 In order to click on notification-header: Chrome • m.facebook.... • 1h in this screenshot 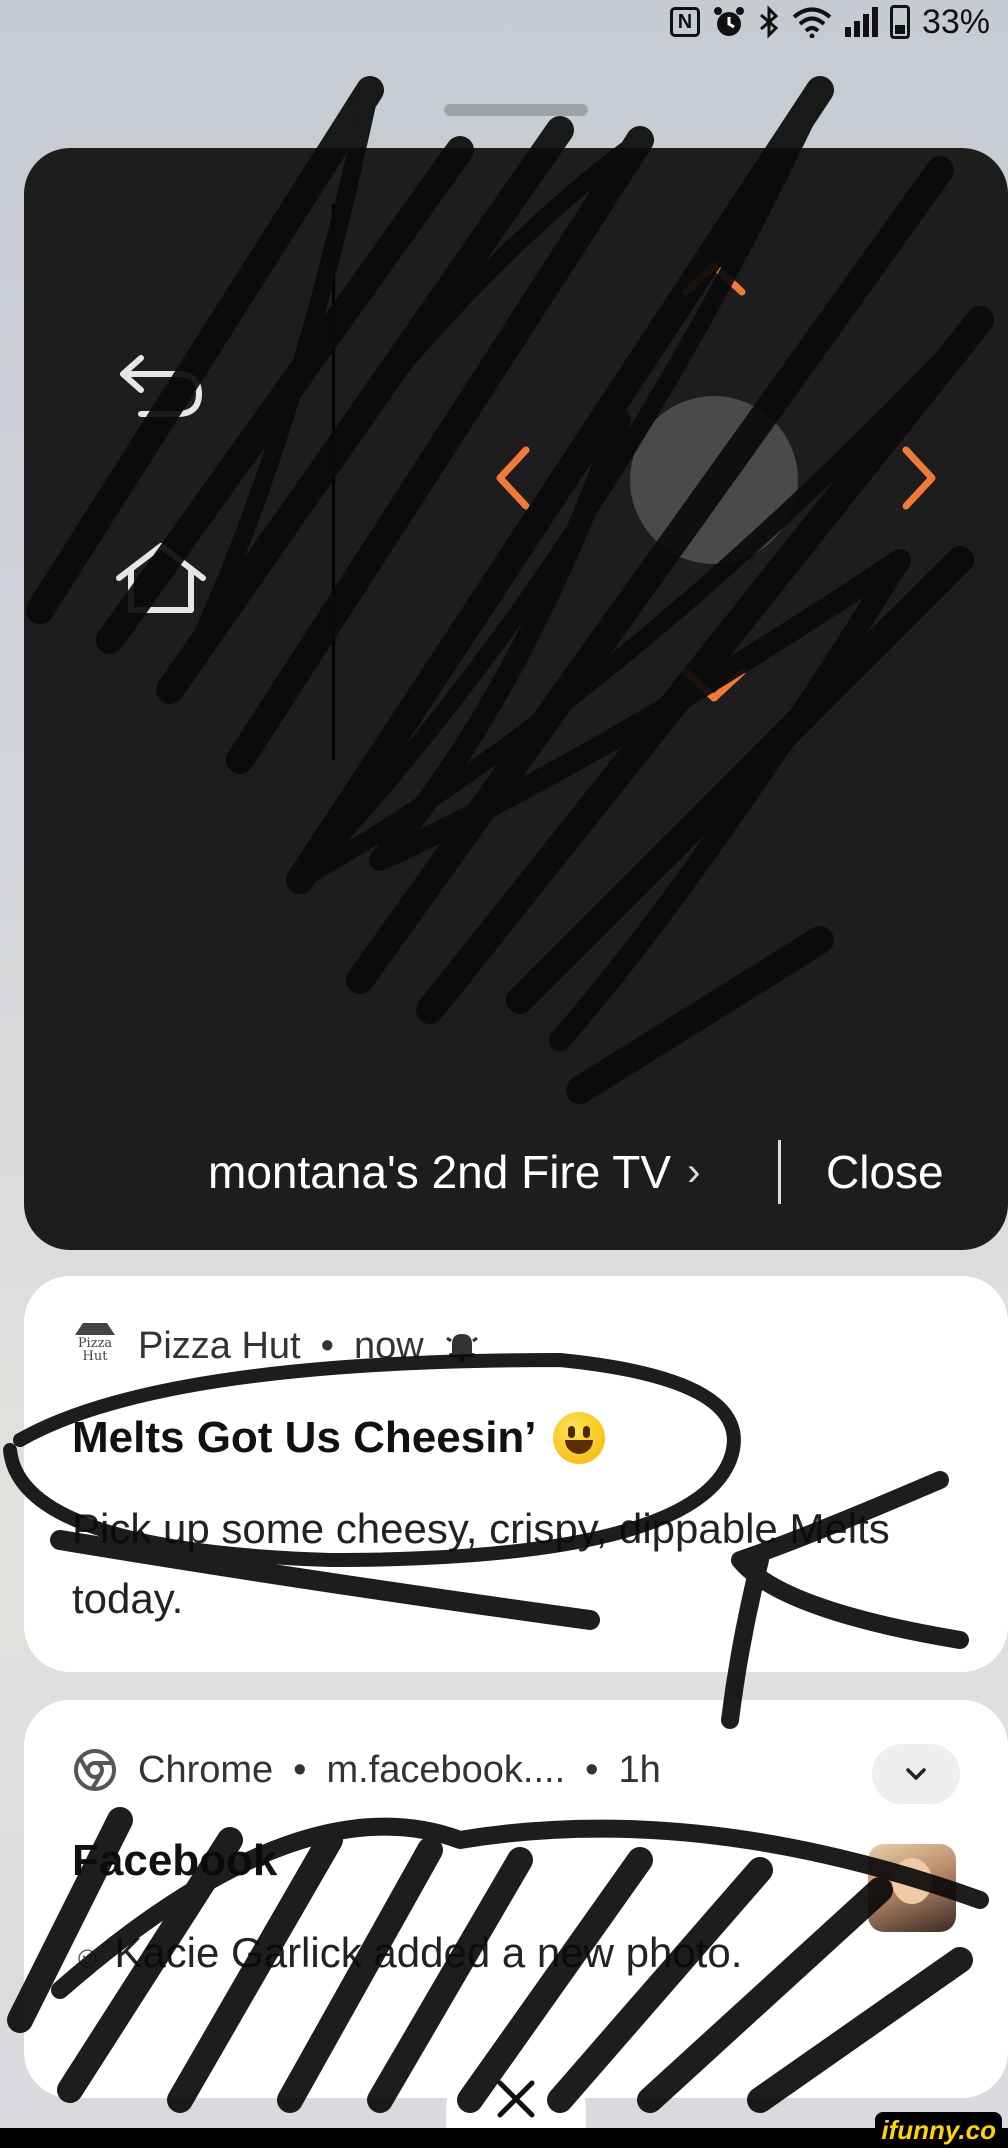, I will do `click(366, 1770)`.